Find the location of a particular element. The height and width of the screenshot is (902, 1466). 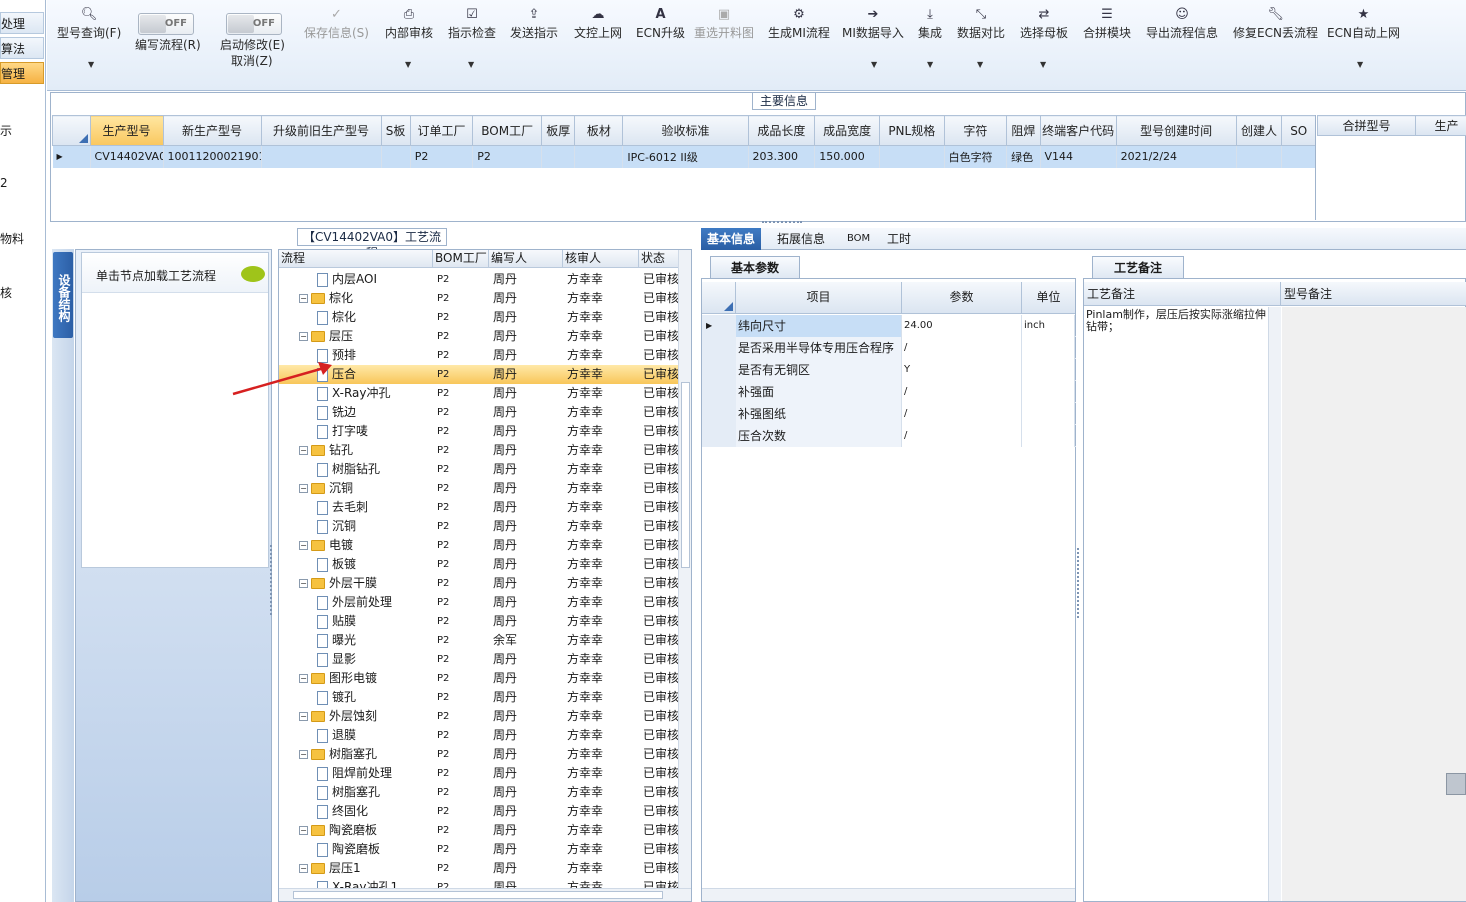

mi-data-import-button: ➔ MI数据导入 is located at coordinates (873, 23).